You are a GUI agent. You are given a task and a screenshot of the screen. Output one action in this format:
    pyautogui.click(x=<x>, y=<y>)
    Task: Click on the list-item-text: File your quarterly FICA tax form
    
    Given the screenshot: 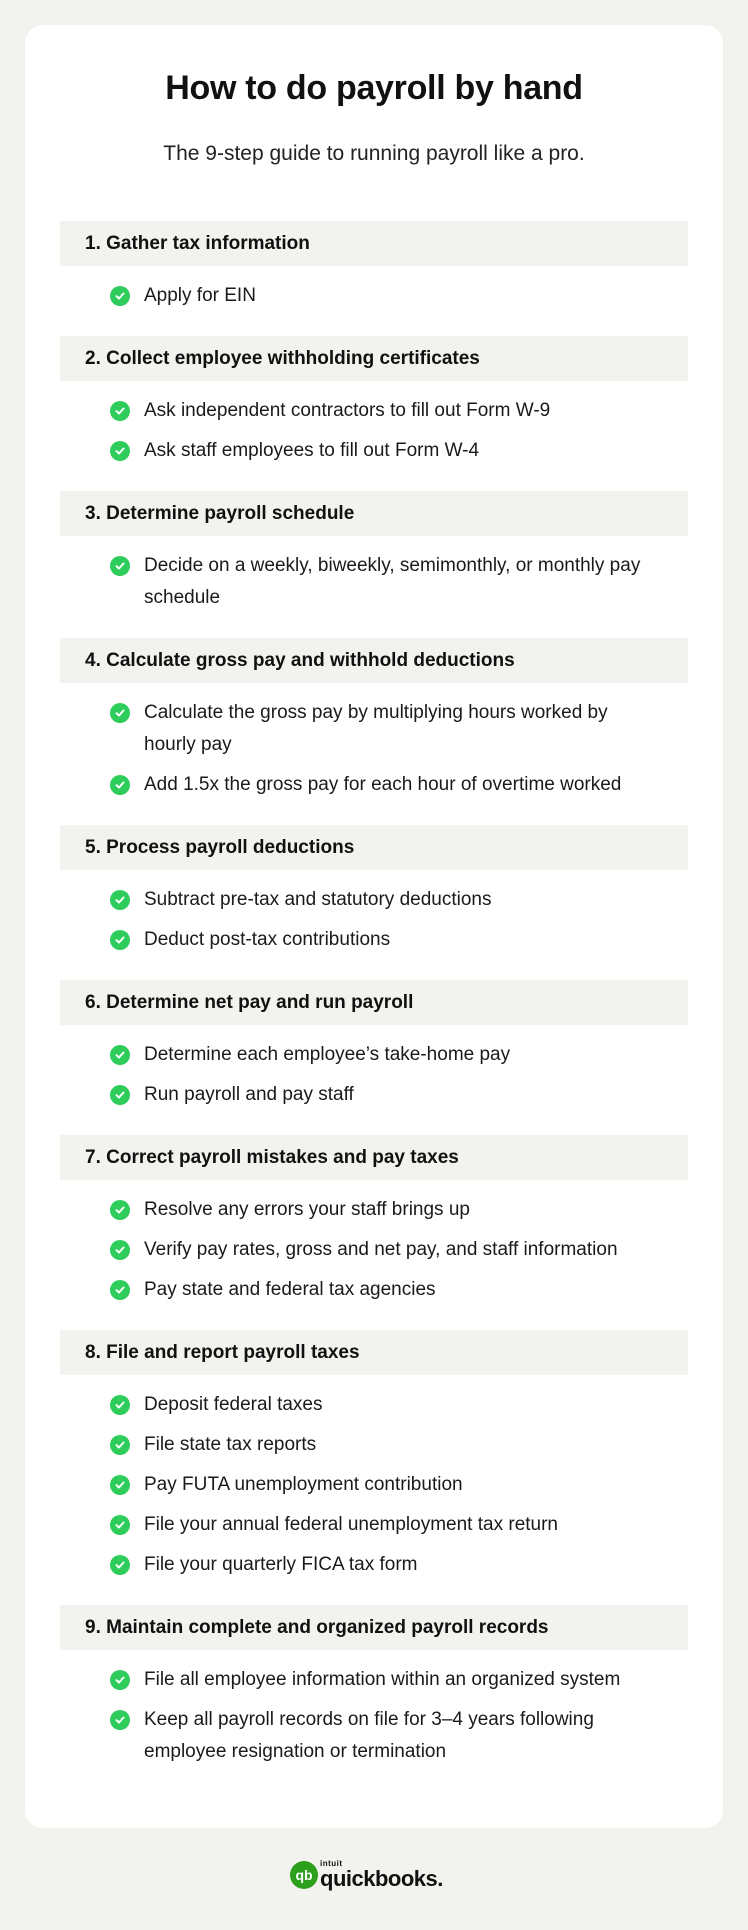 What is the action you would take?
    pyautogui.click(x=281, y=1564)
    